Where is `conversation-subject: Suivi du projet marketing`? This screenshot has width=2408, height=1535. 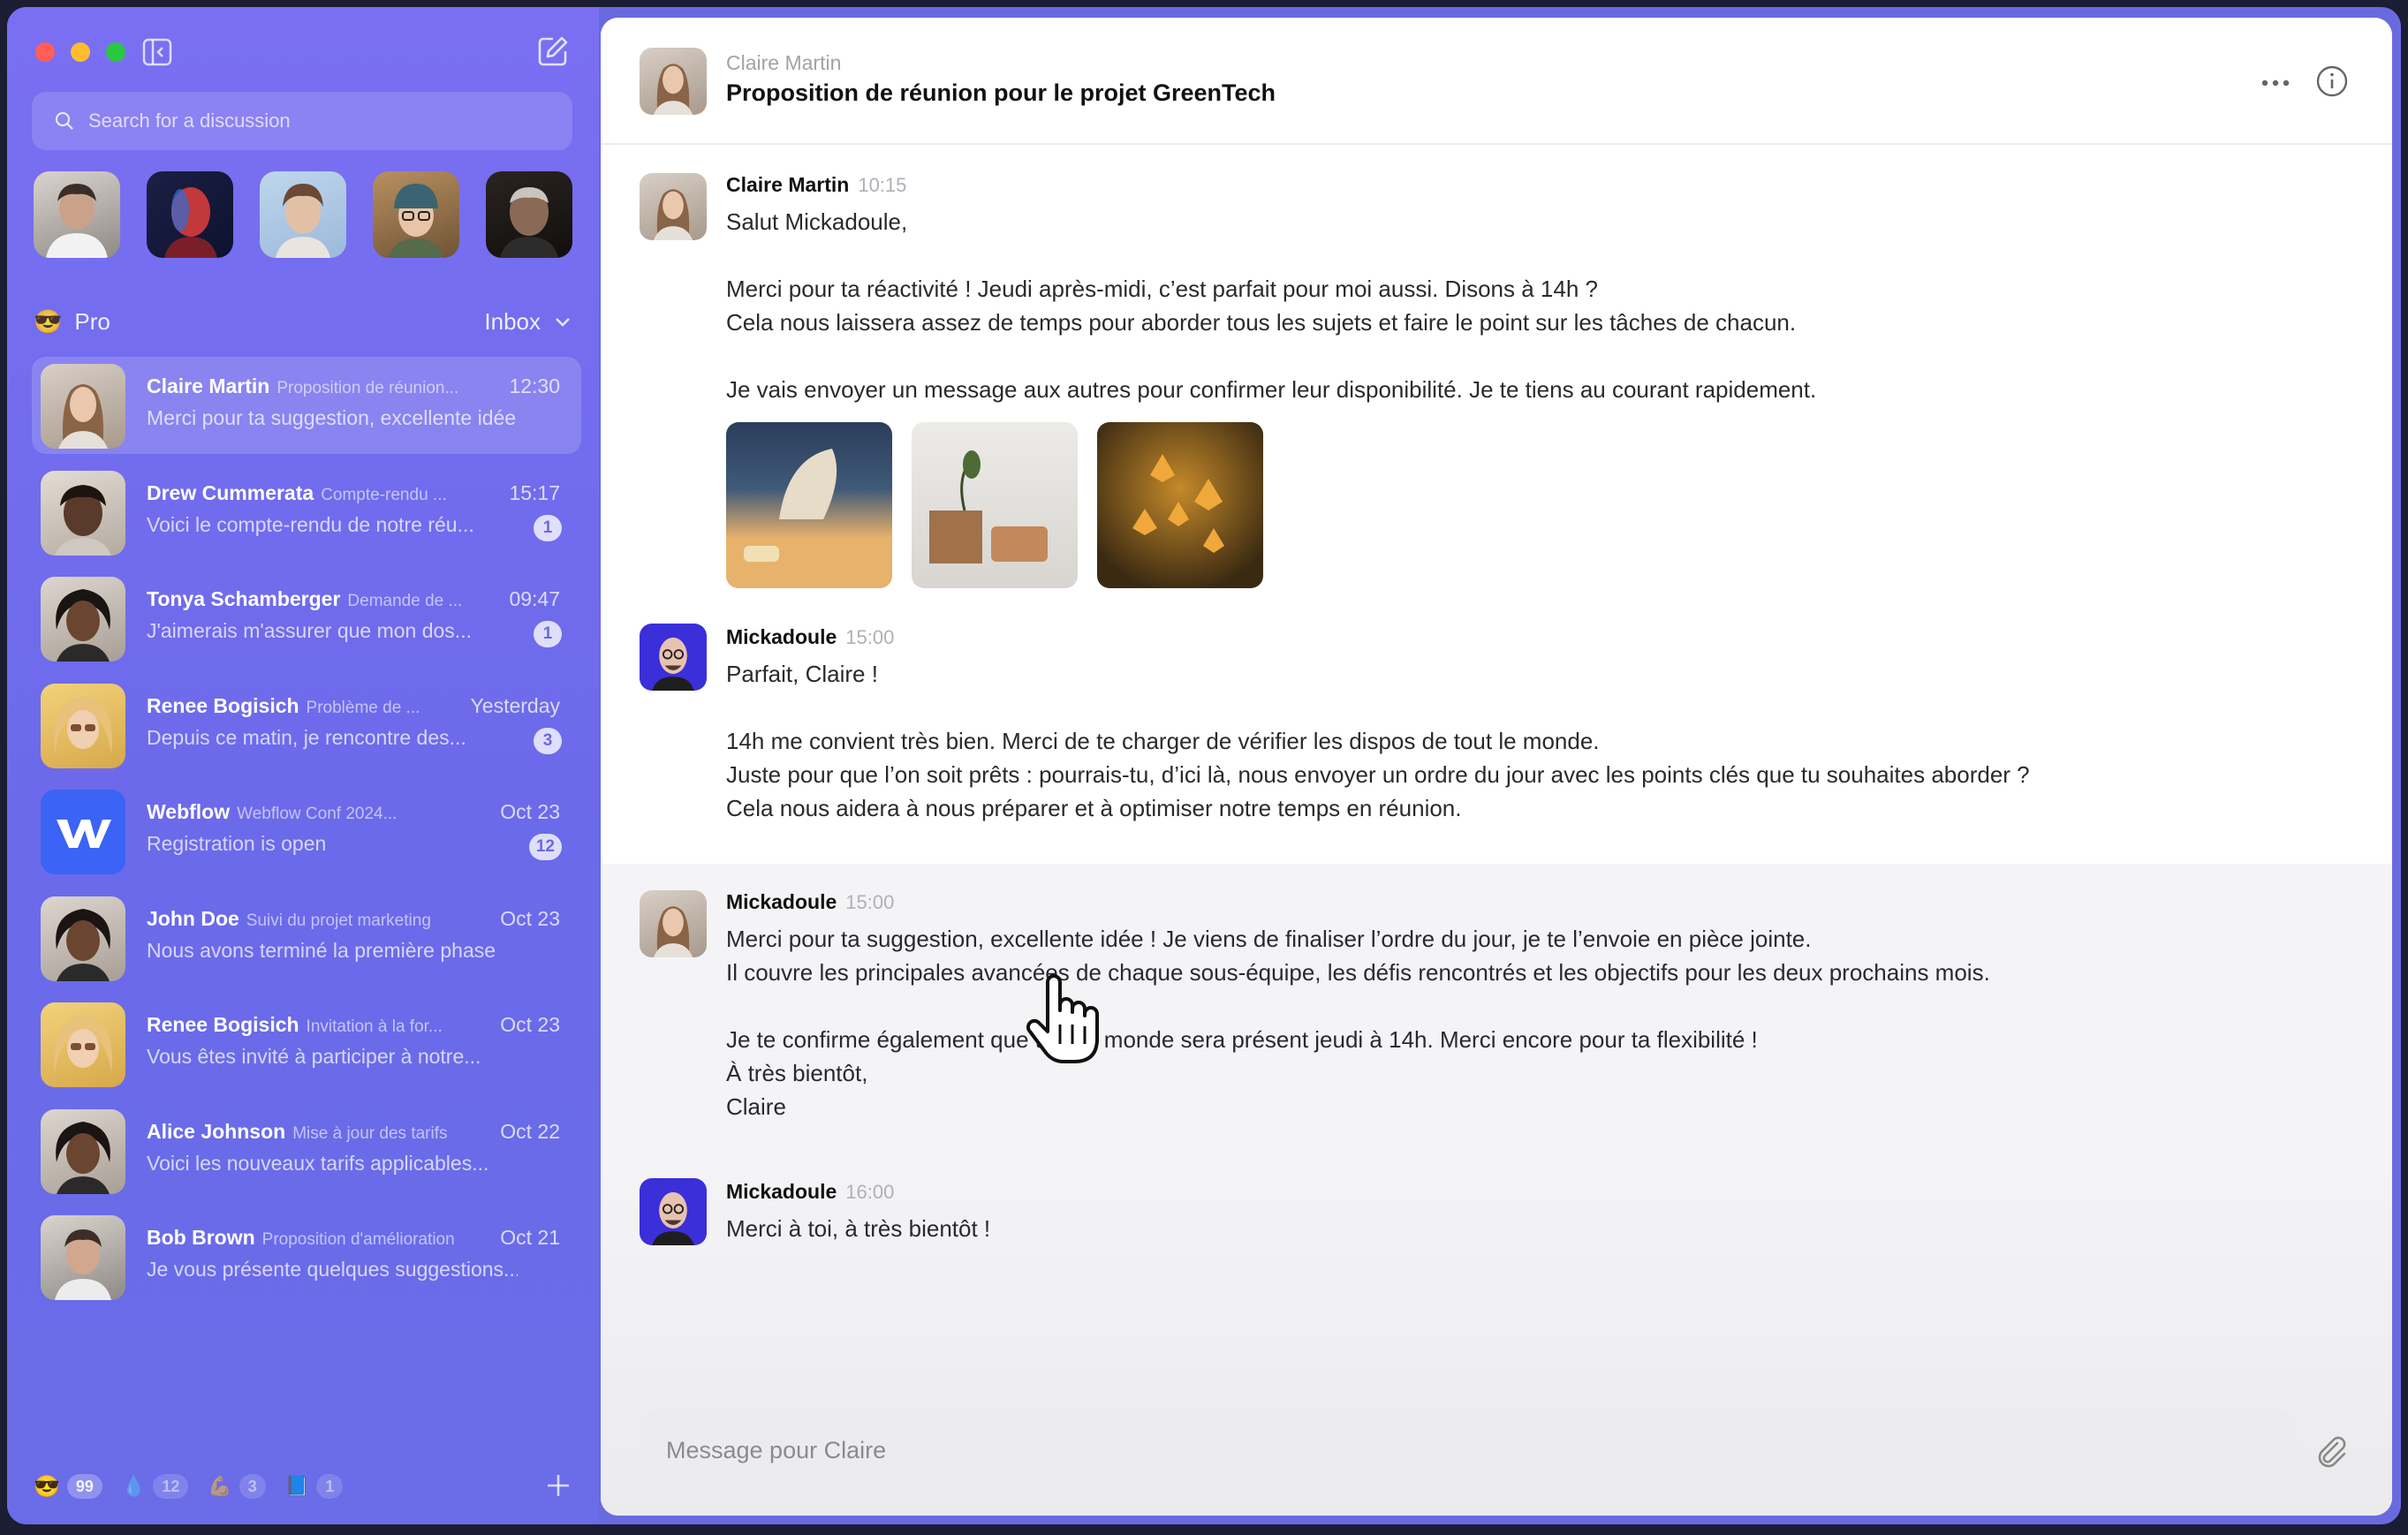
conversation-subject: Suivi du projet marketing is located at coordinates (338, 920).